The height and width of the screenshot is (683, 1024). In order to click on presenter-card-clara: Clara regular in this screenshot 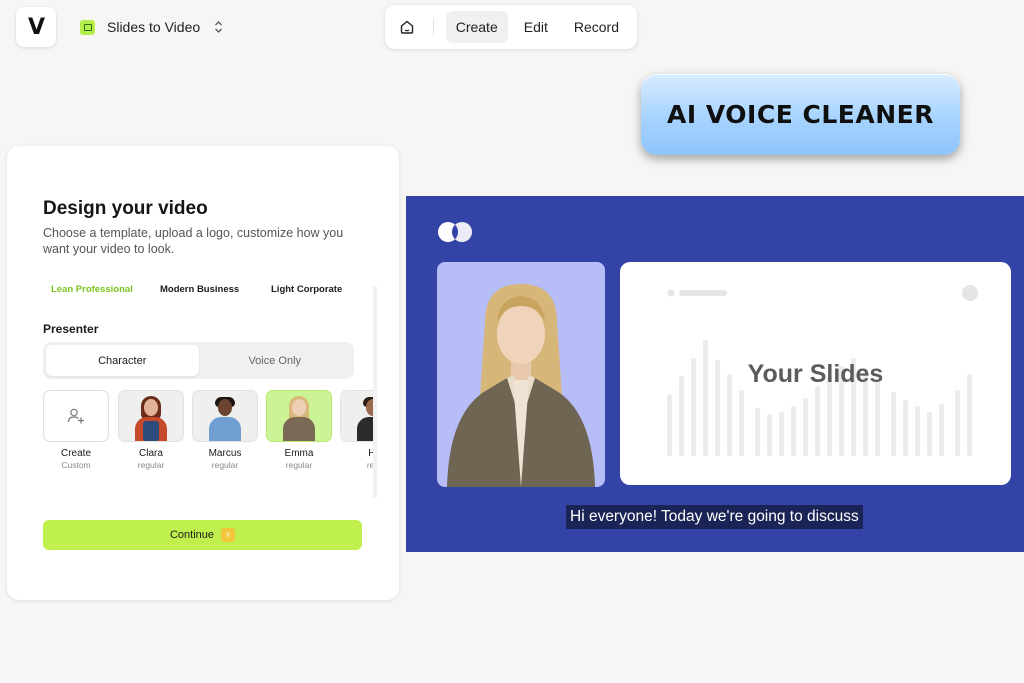, I will do `click(151, 430)`.